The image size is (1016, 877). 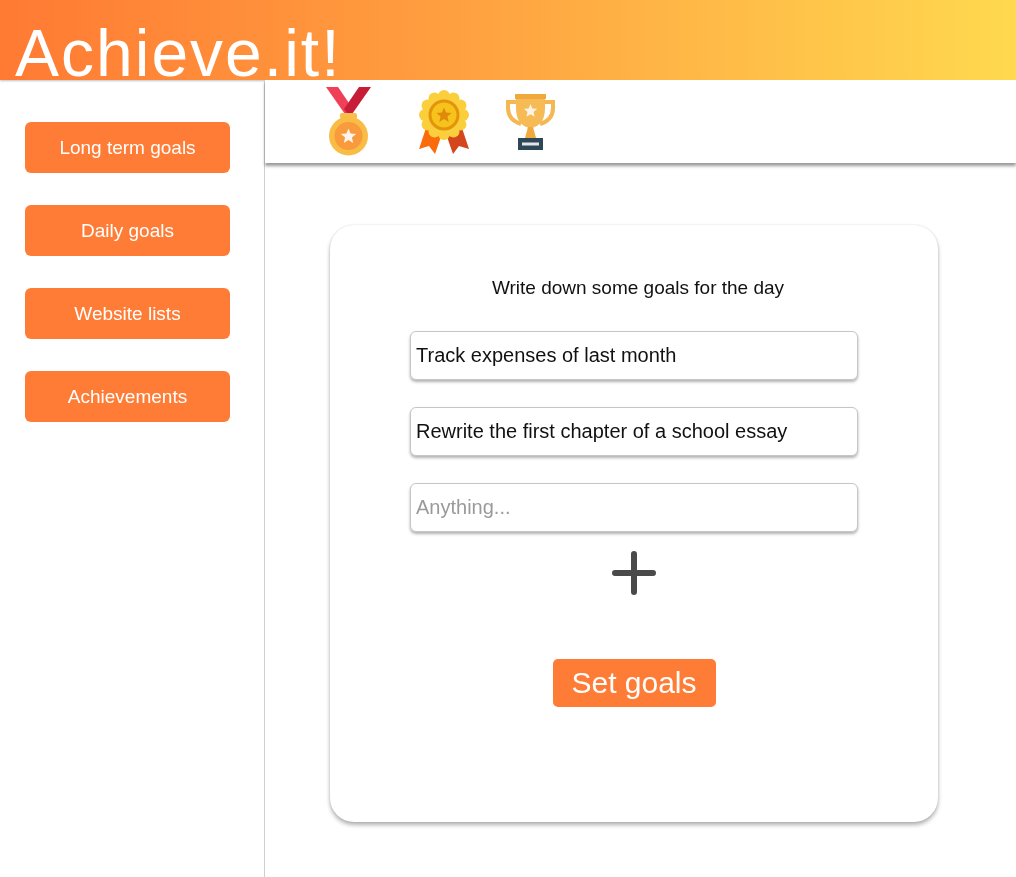 What do you see at coordinates (634, 355) in the screenshot?
I see `goal-input: Track expenses of last month` at bounding box center [634, 355].